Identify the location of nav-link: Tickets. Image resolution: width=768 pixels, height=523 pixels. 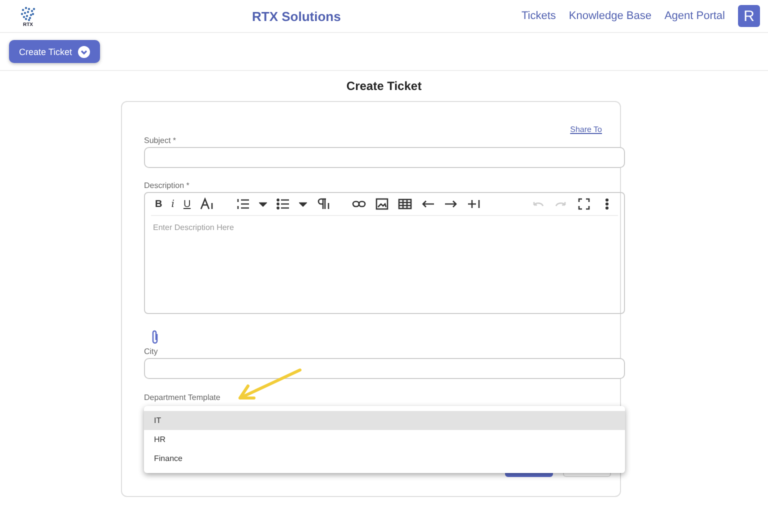
(538, 16).